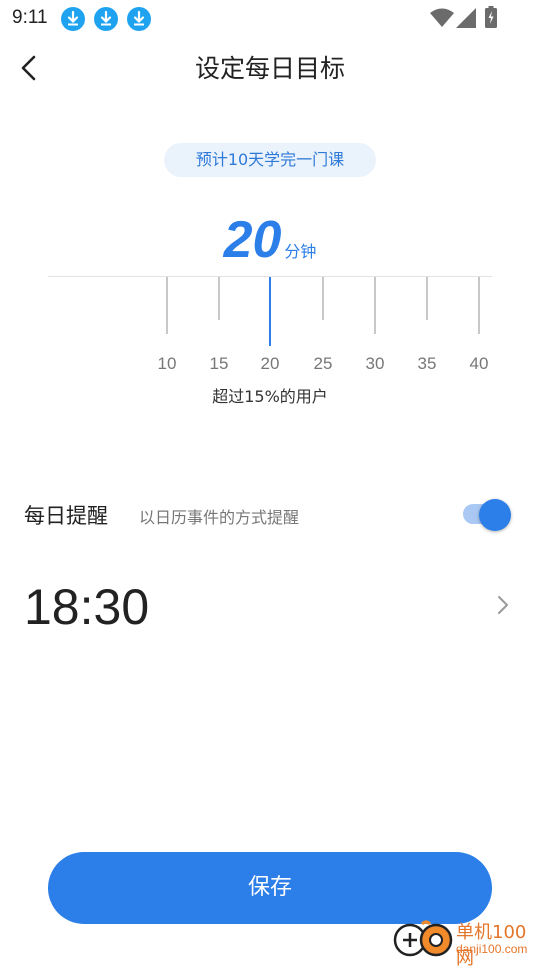 The image size is (540, 970). What do you see at coordinates (270, 18) in the screenshot?
I see `status-bar: 9:11` at bounding box center [270, 18].